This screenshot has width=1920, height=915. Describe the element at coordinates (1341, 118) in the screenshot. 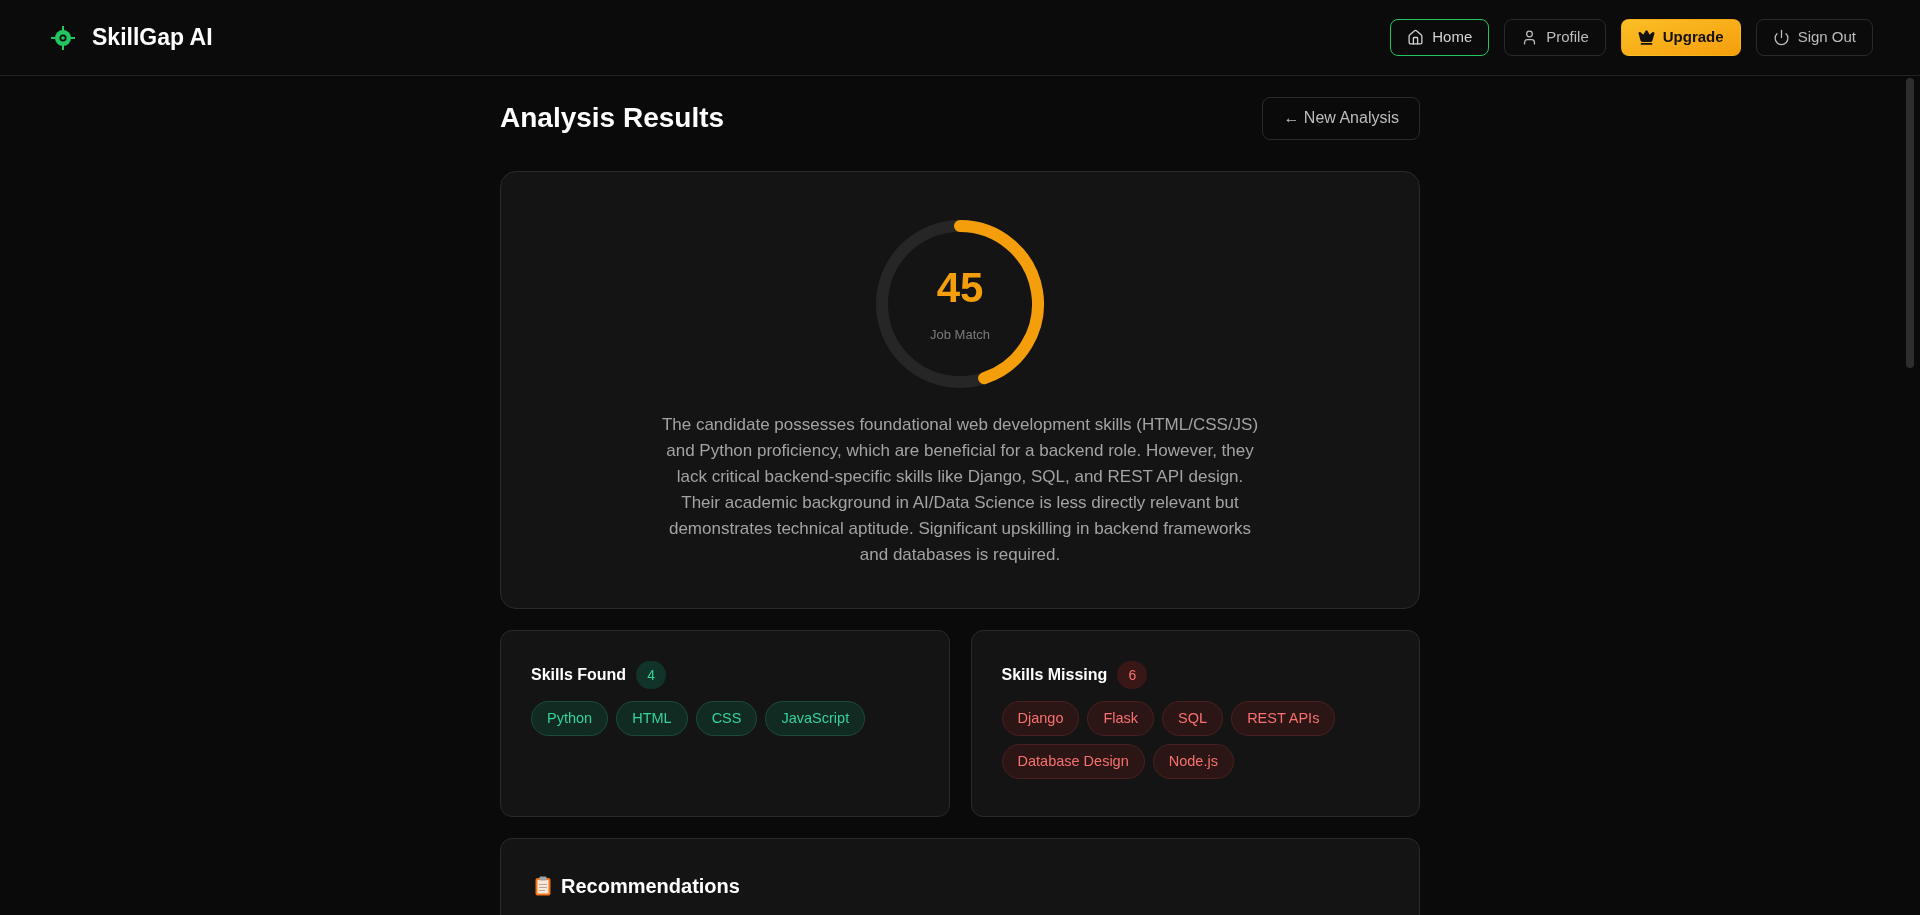

I see `new-analysis-button: ← New Analysis` at that location.